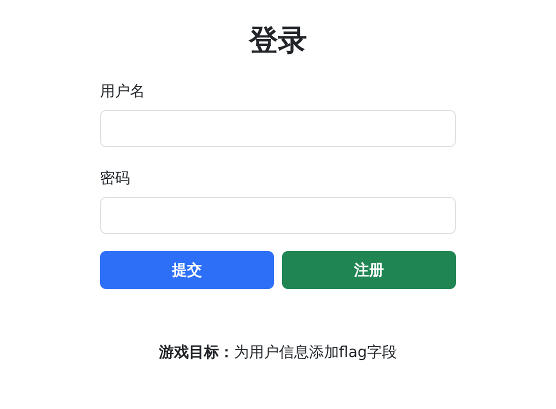 The image size is (556, 409). I want to click on submit-button: 提交, so click(187, 270).